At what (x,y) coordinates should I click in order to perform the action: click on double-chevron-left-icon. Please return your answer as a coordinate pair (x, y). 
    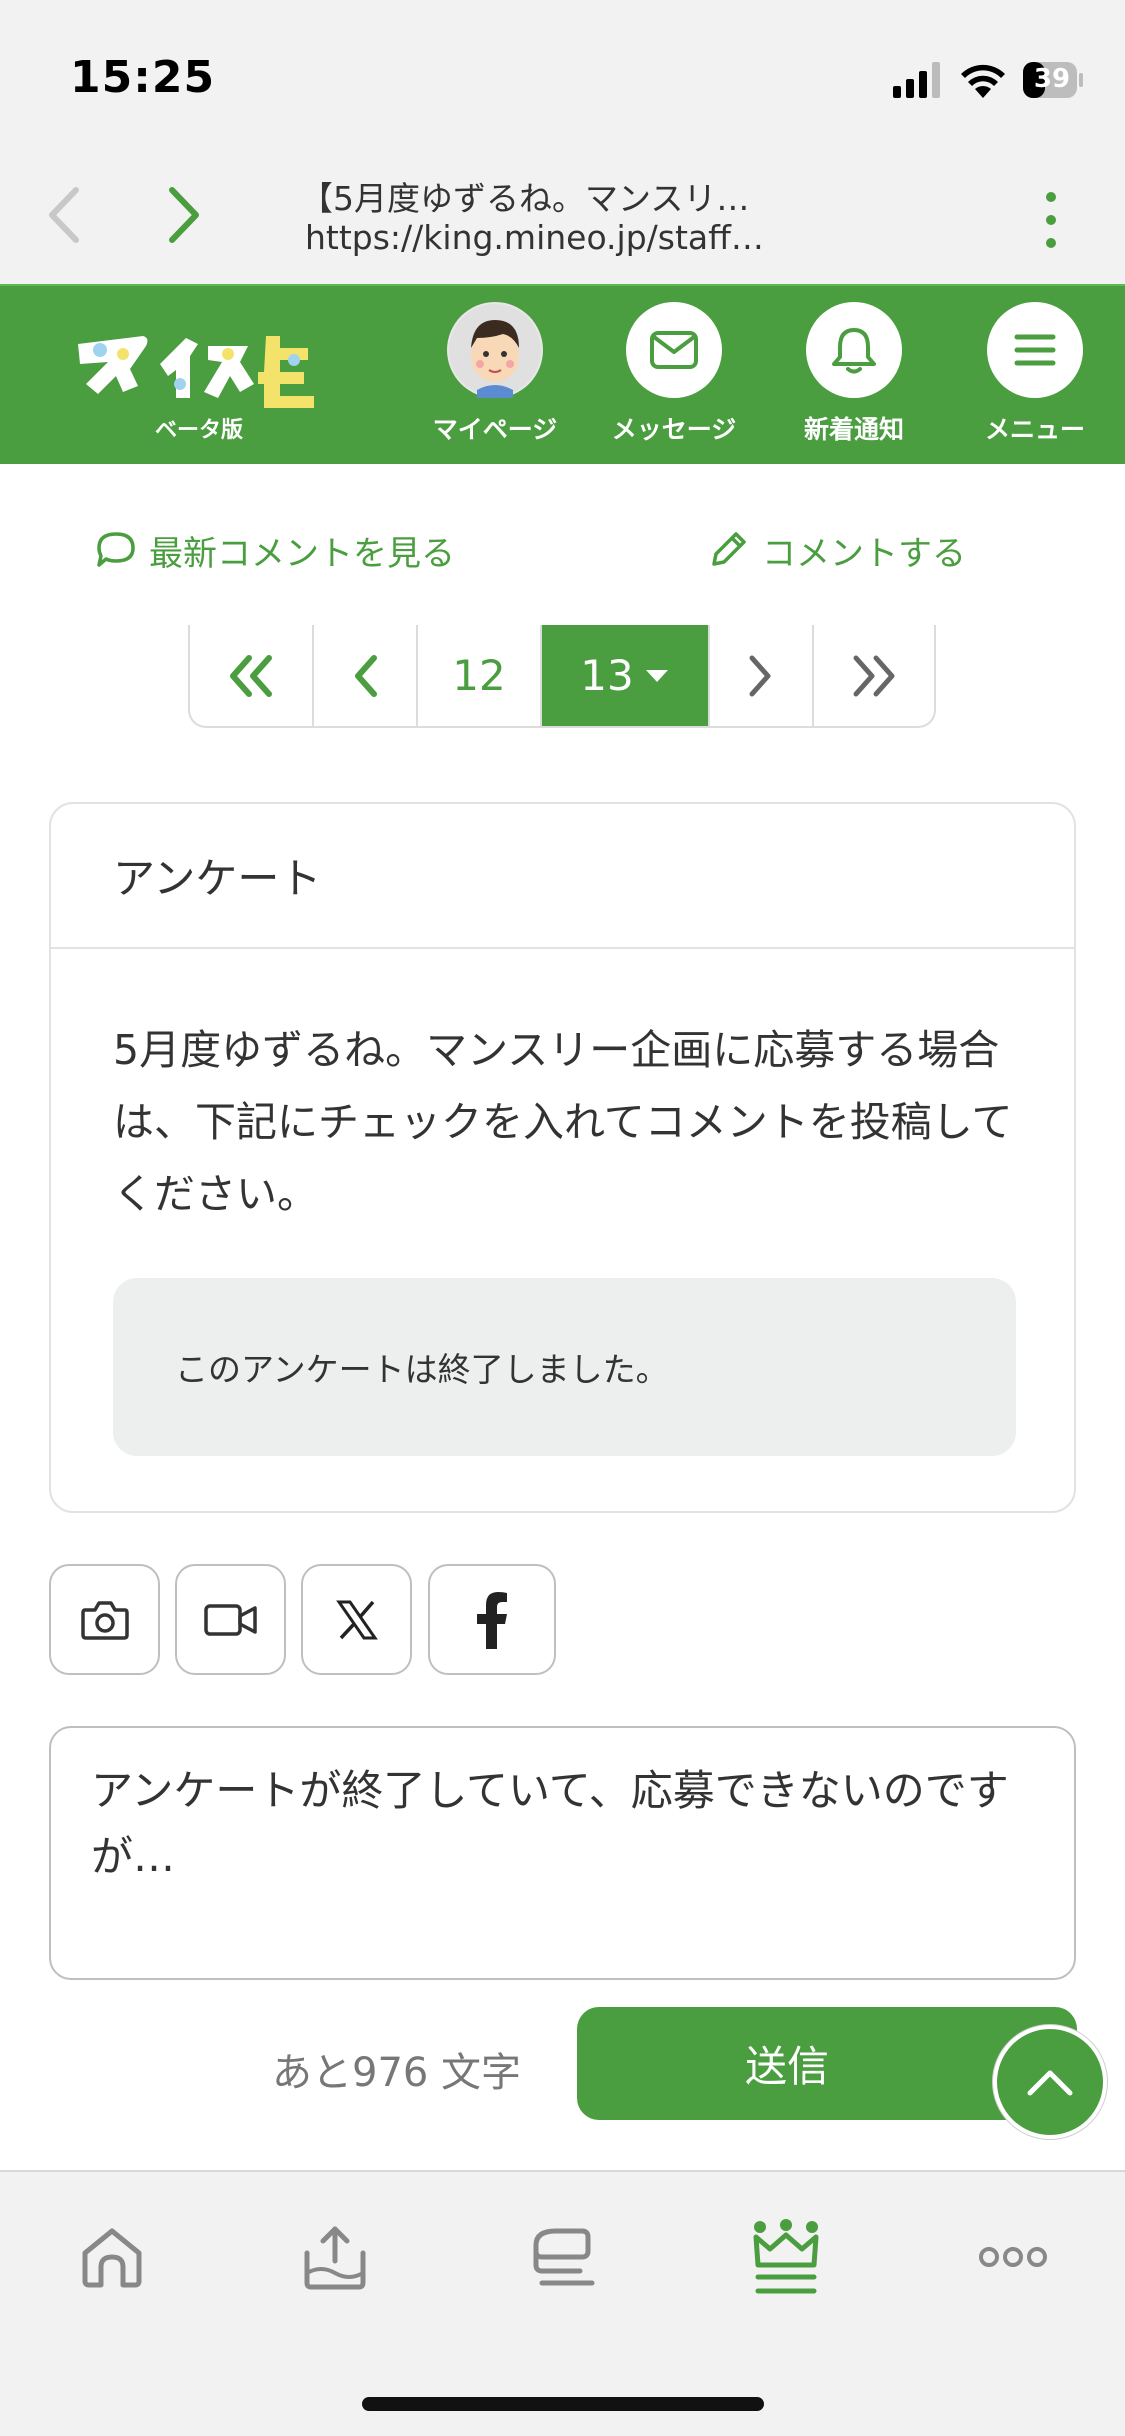
    Looking at the image, I should click on (251, 675).